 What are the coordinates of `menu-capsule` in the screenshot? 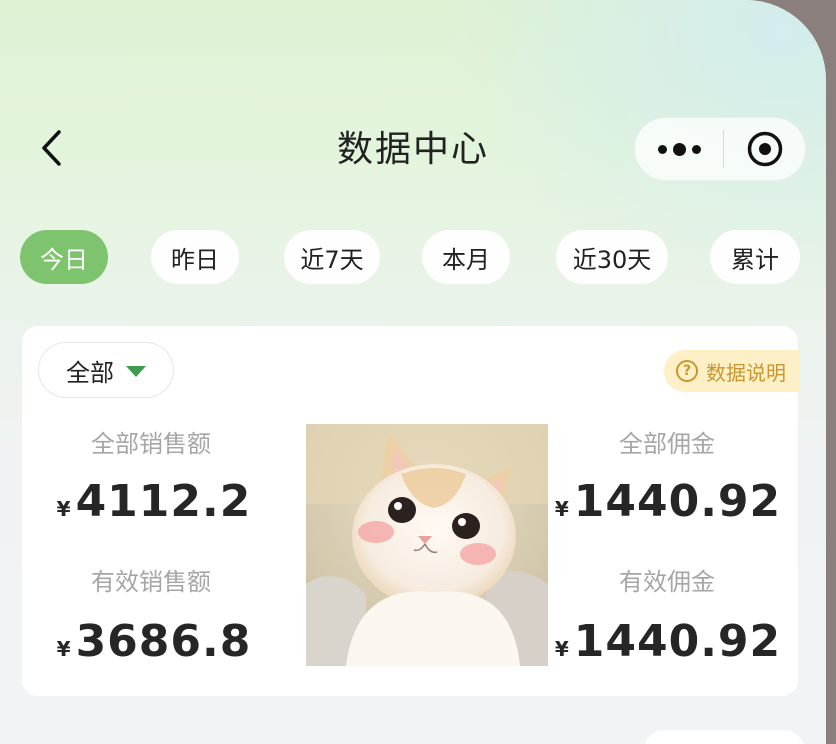 It's located at (720, 149).